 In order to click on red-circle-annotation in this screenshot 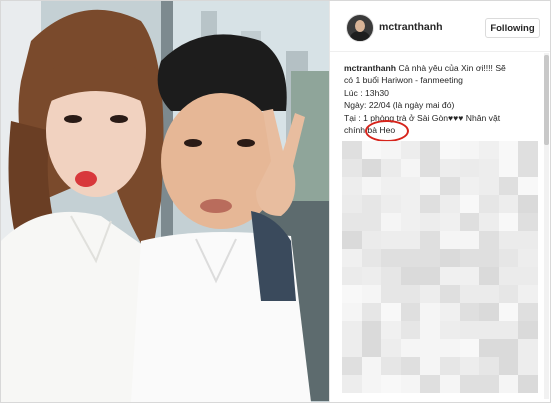, I will do `click(387, 131)`.